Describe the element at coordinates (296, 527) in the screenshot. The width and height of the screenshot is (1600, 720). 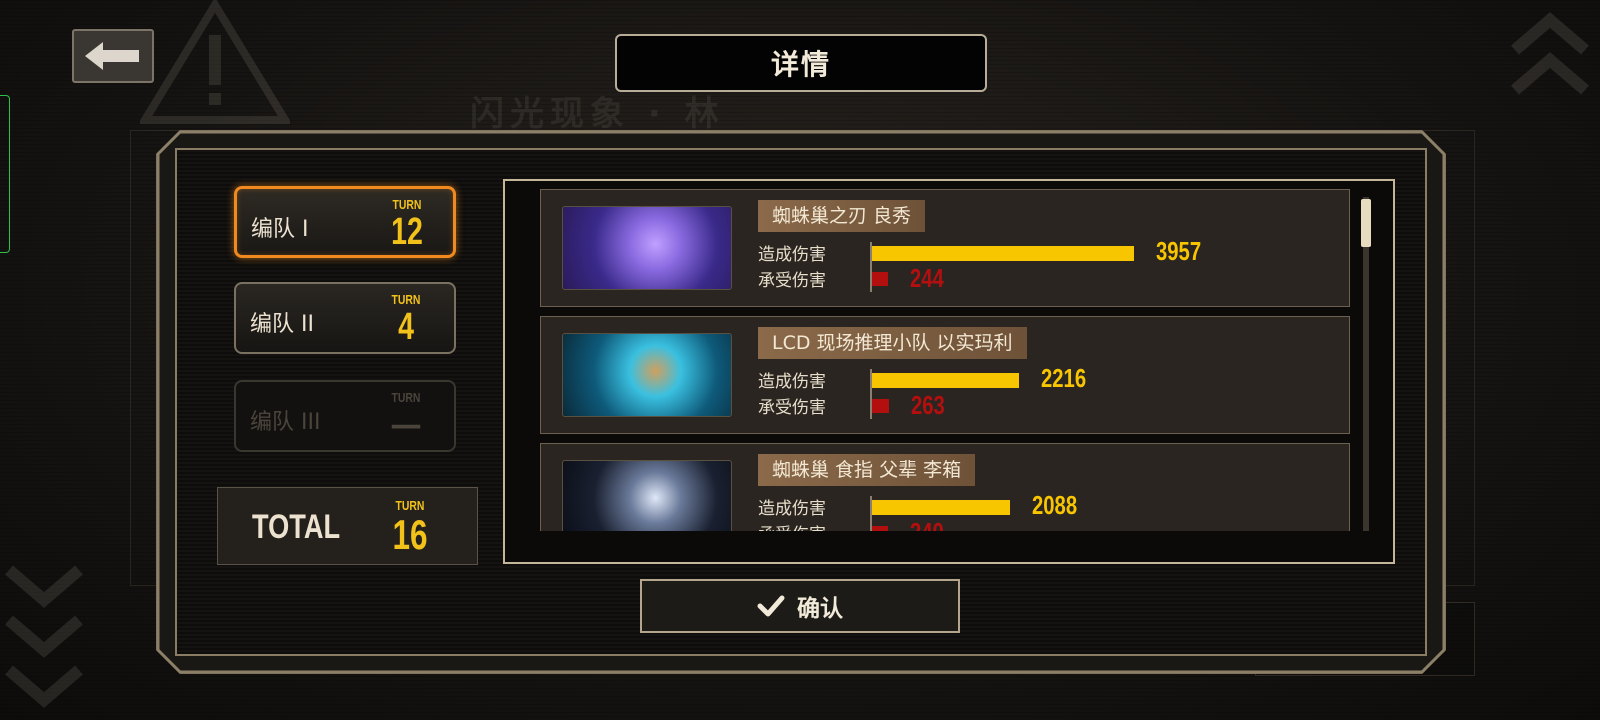
I see `total-label: TOTAL` at that location.